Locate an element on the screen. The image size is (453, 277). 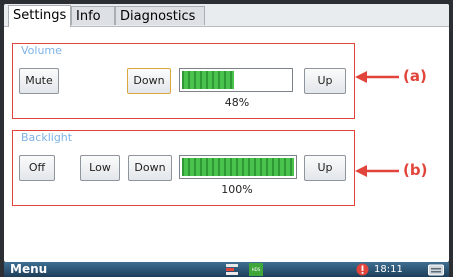
volume-group-title: Volume is located at coordinates (41, 50).